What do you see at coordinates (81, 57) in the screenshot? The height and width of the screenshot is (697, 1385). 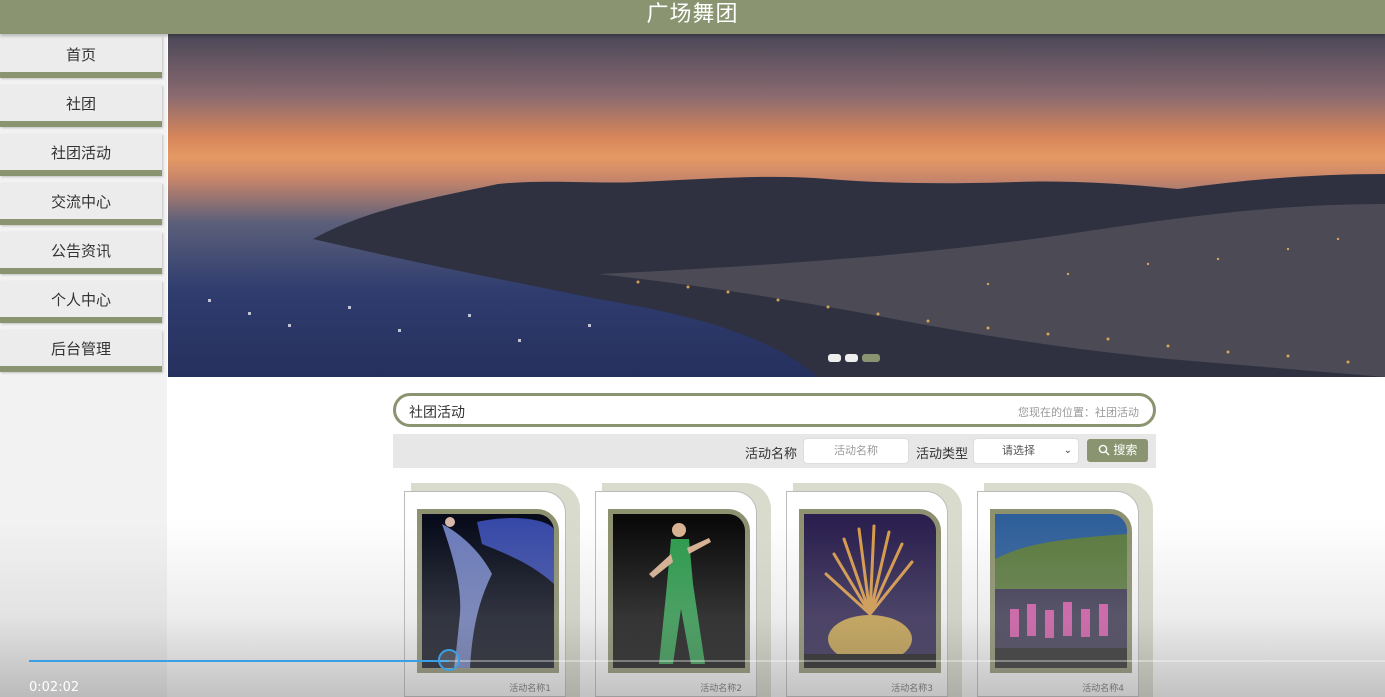 I see `sidebar-item-home: 首页` at bounding box center [81, 57].